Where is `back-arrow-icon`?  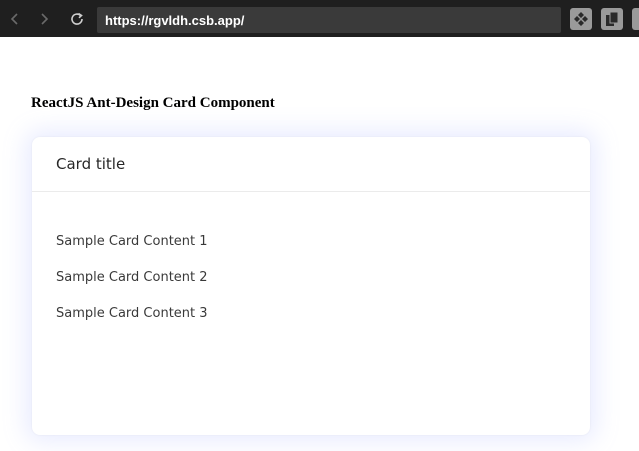 back-arrow-icon is located at coordinates (15, 19).